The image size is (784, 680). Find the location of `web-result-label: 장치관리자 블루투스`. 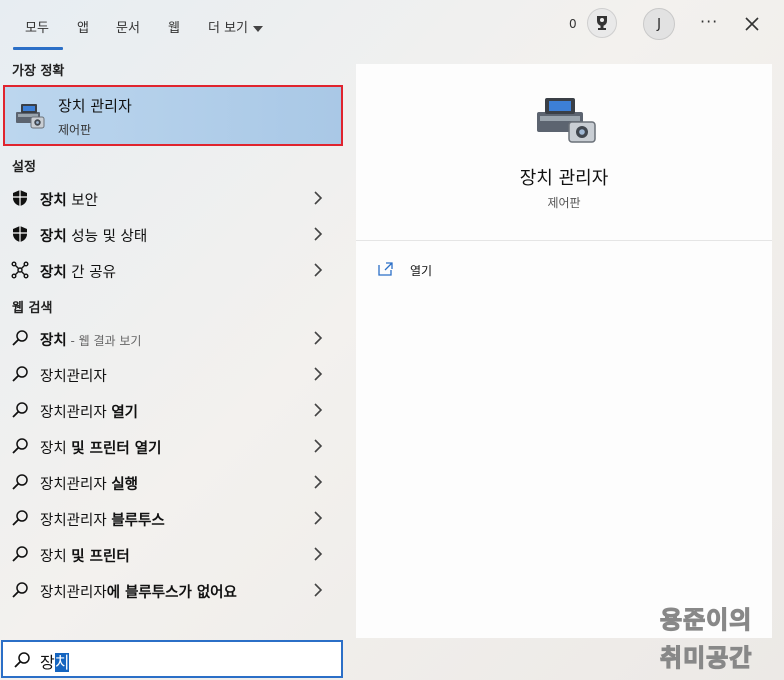

web-result-label: 장치관리자 블루투스 is located at coordinates (102, 521).